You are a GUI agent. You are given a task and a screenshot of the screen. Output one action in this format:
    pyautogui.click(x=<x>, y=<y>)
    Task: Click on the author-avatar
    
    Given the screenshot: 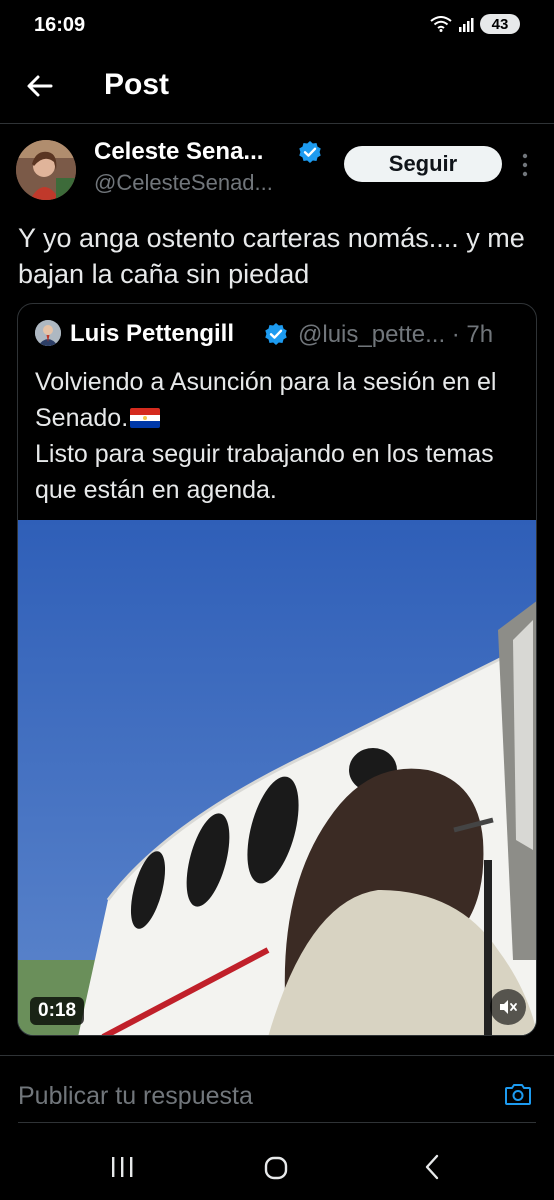 What is the action you would take?
    pyautogui.click(x=46, y=170)
    